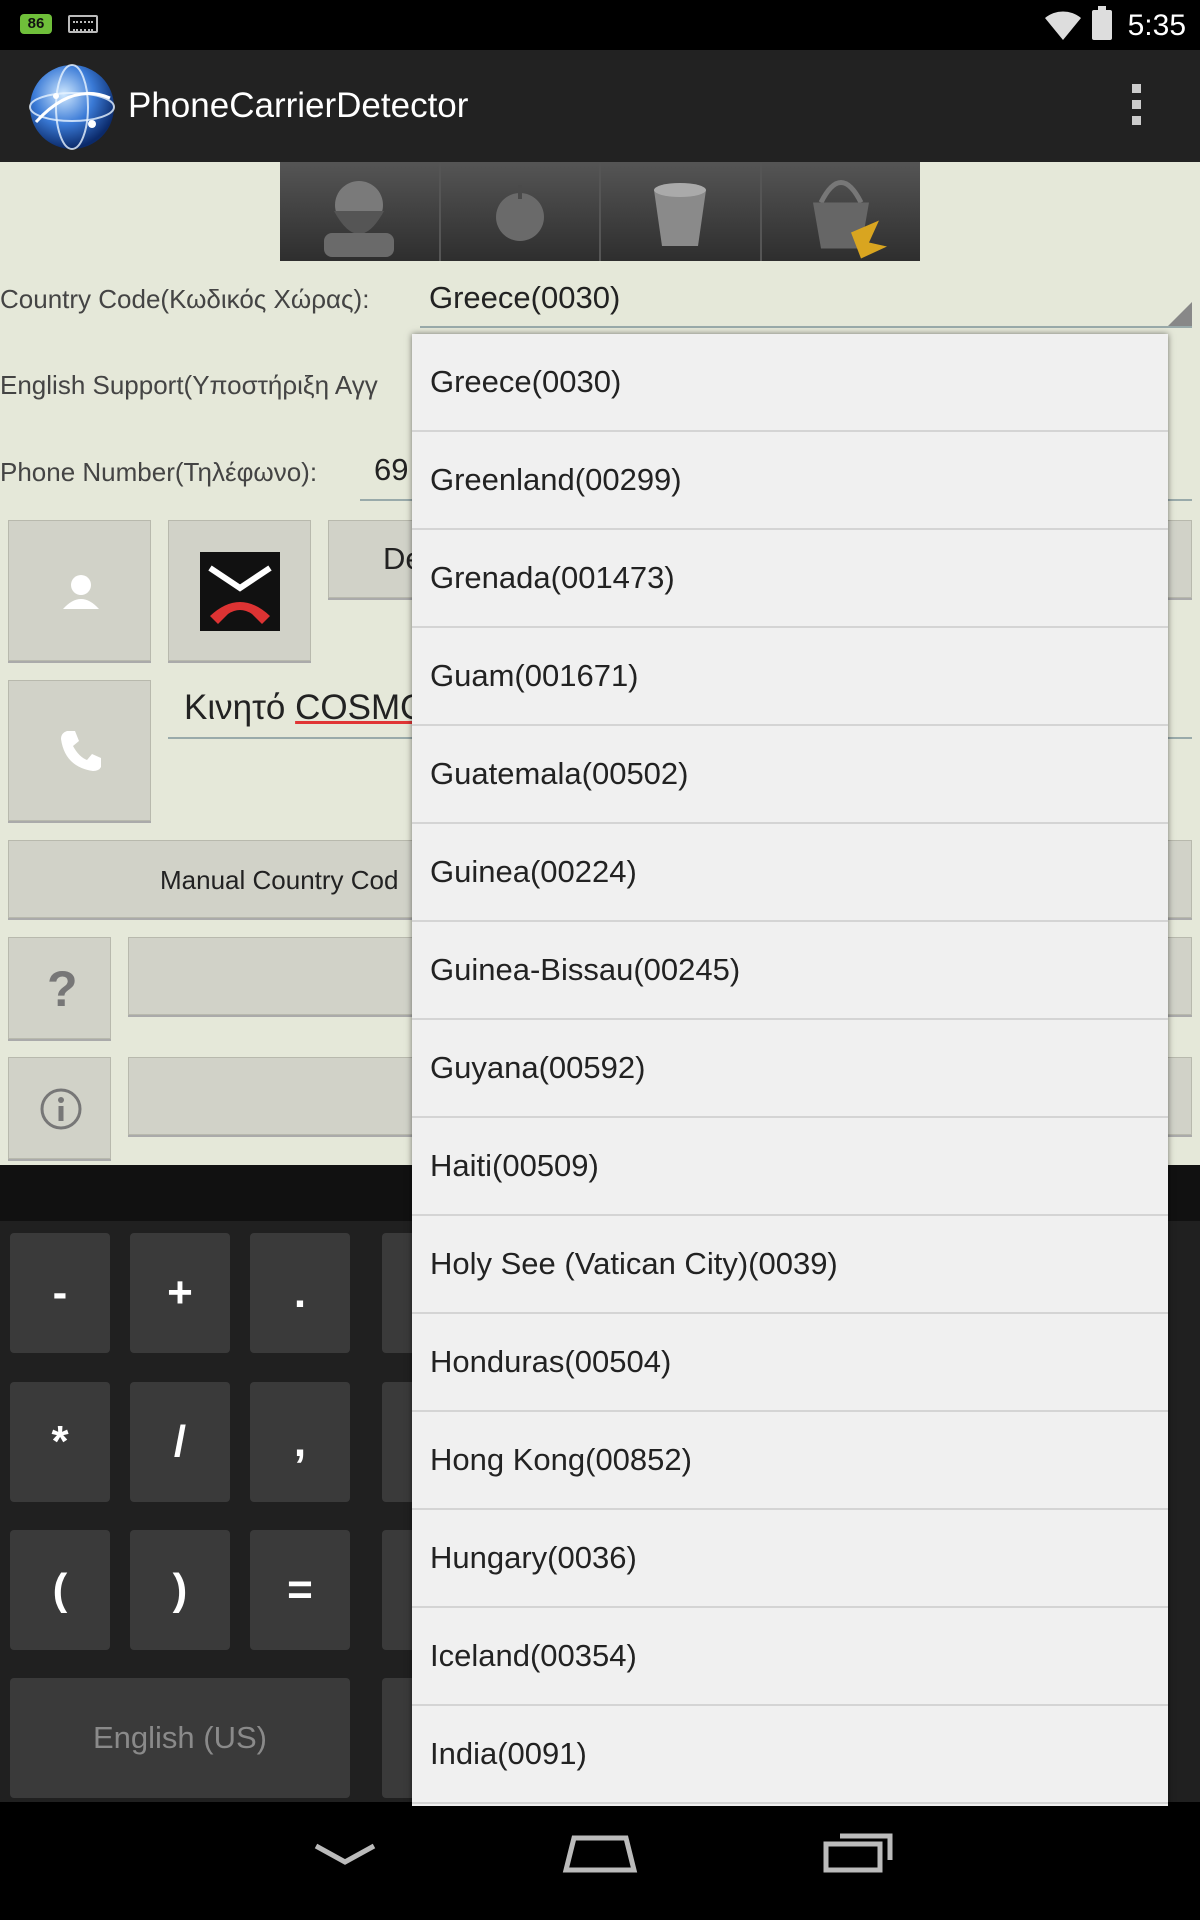 Image resolution: width=1200 pixels, height=1920 pixels. Describe the element at coordinates (361, 707) in the screenshot. I see `carrier-name: COSMO` at that location.